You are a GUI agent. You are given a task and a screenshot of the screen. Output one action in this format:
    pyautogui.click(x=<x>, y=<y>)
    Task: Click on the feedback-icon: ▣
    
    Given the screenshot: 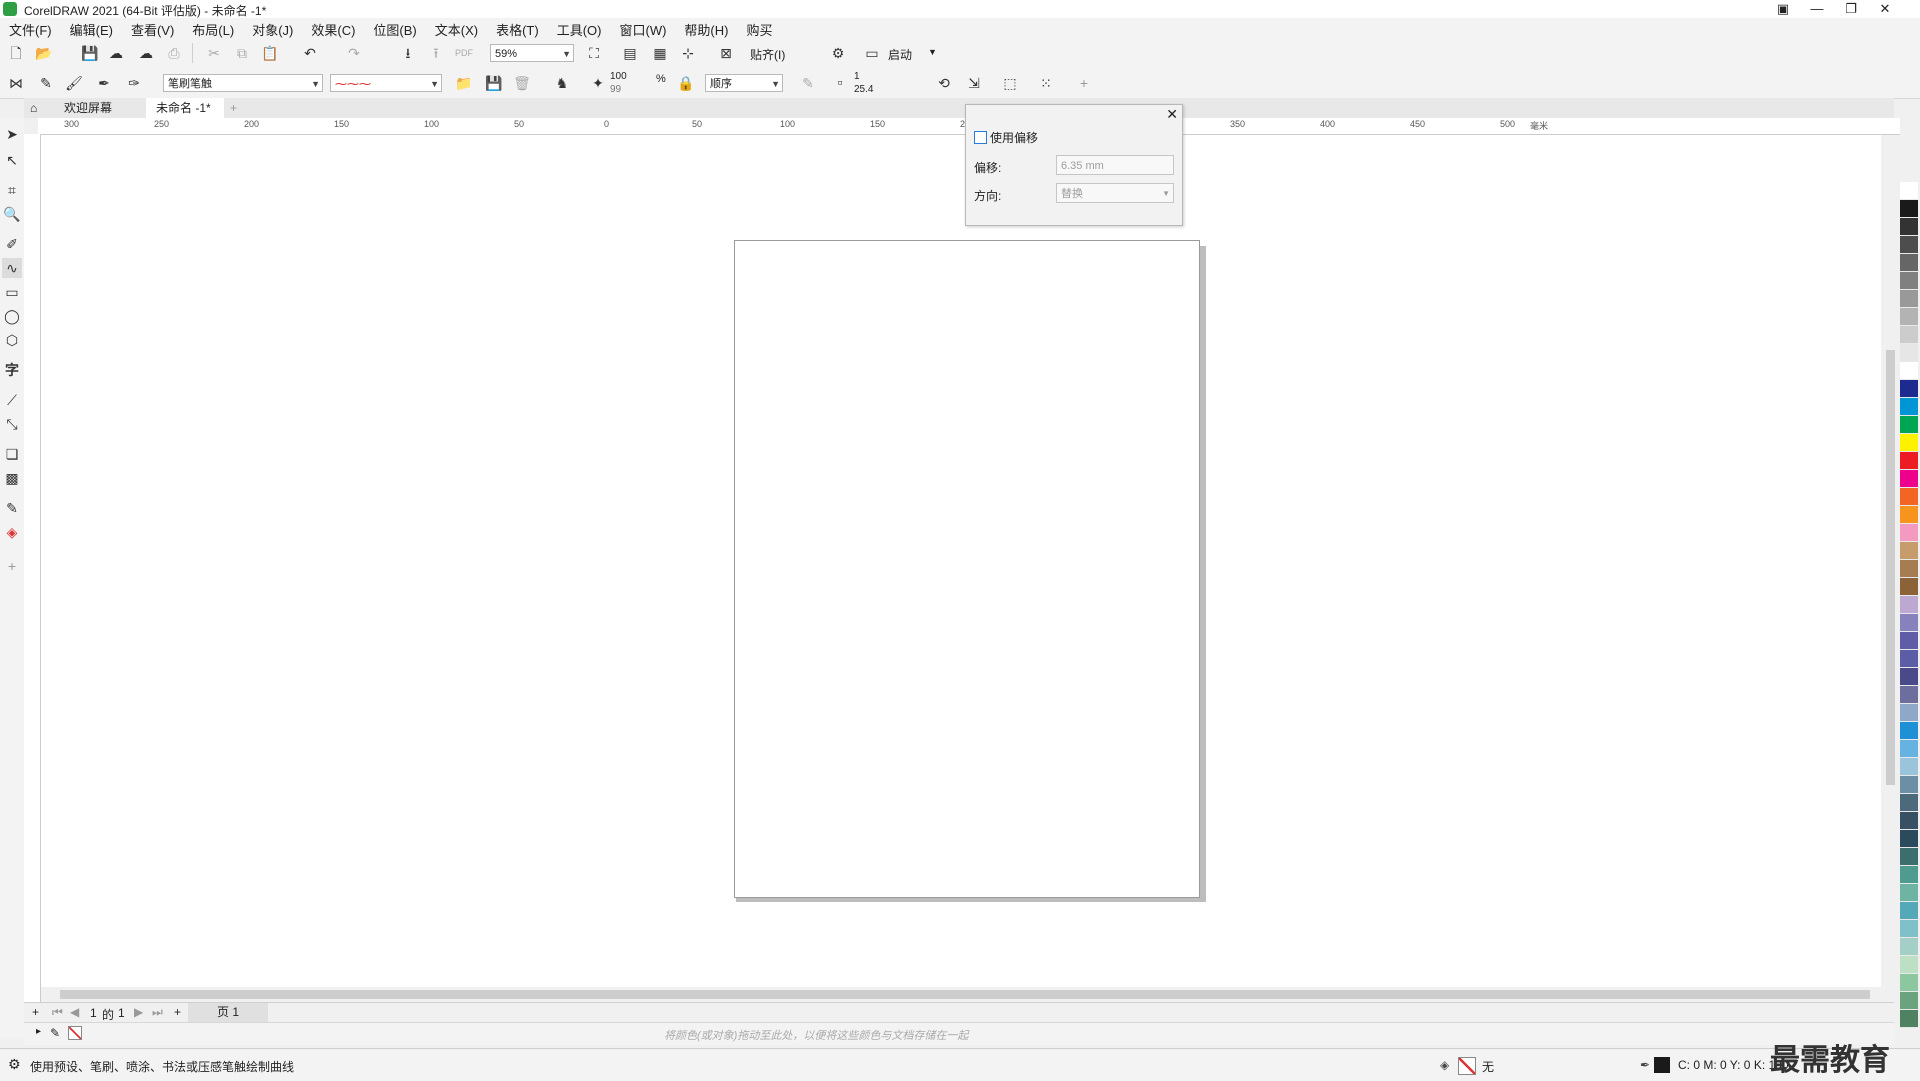 What is the action you would take?
    pyautogui.click(x=1783, y=9)
    